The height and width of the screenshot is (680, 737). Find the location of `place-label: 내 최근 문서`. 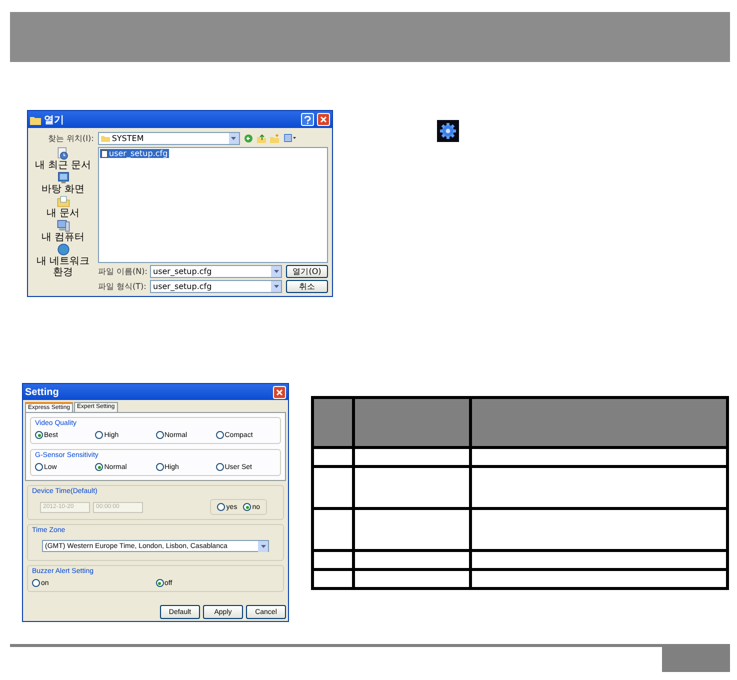

place-label: 내 최근 문서 is located at coordinates (63, 165).